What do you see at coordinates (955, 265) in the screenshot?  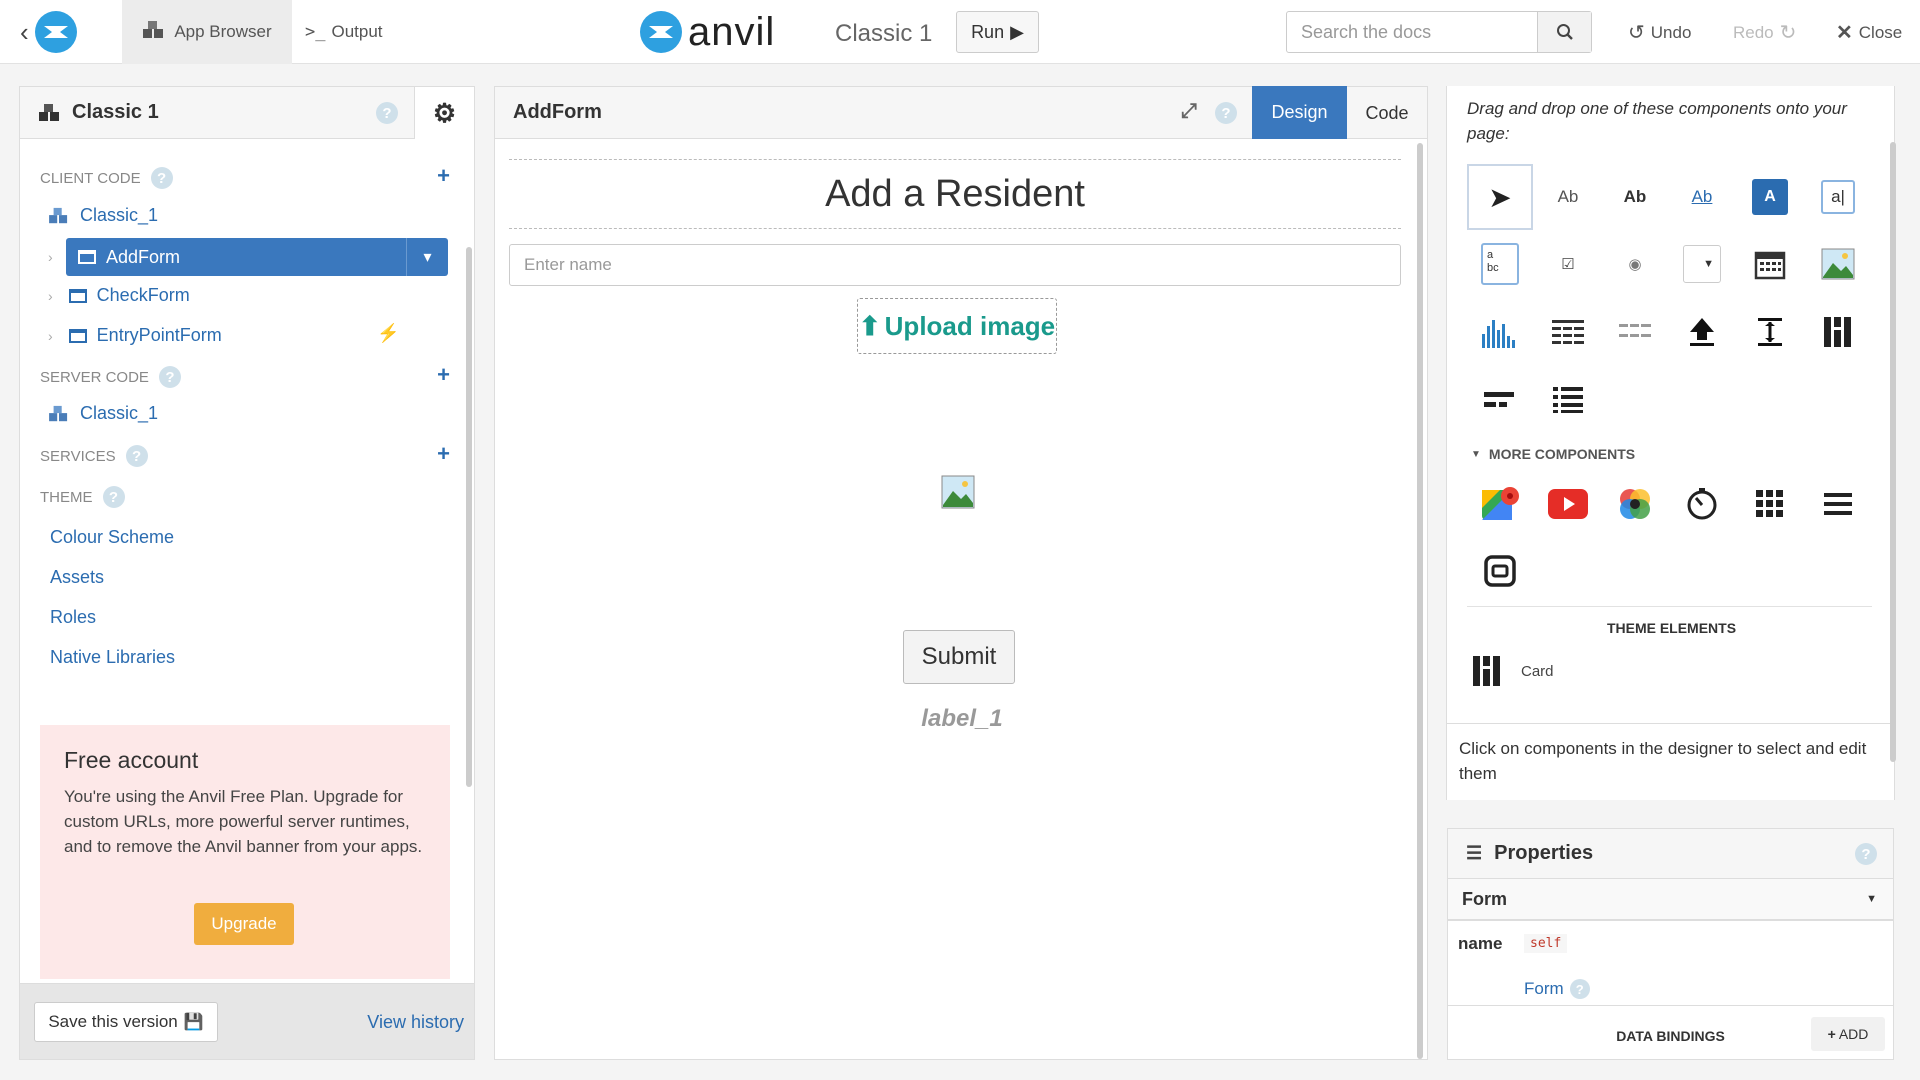 I see `name-input: Enter name` at bounding box center [955, 265].